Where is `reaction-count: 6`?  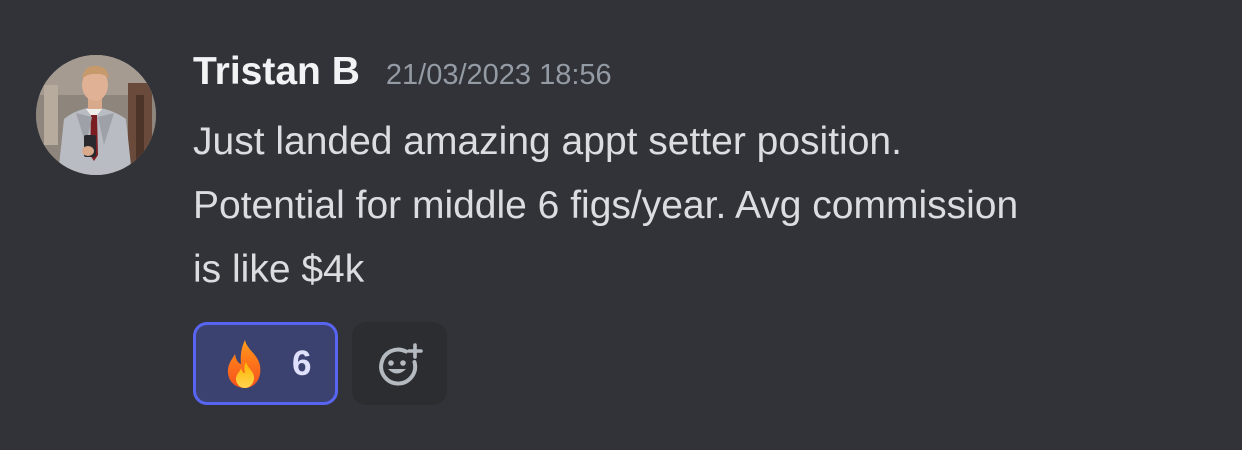
reaction-count: 6 is located at coordinates (302, 363).